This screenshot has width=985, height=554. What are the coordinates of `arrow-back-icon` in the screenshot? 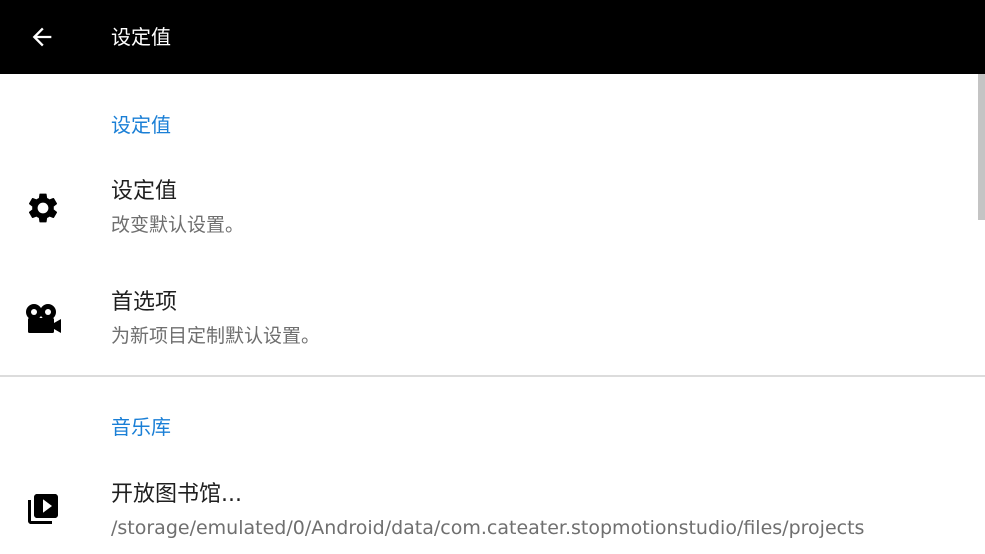 It's located at (42, 37).